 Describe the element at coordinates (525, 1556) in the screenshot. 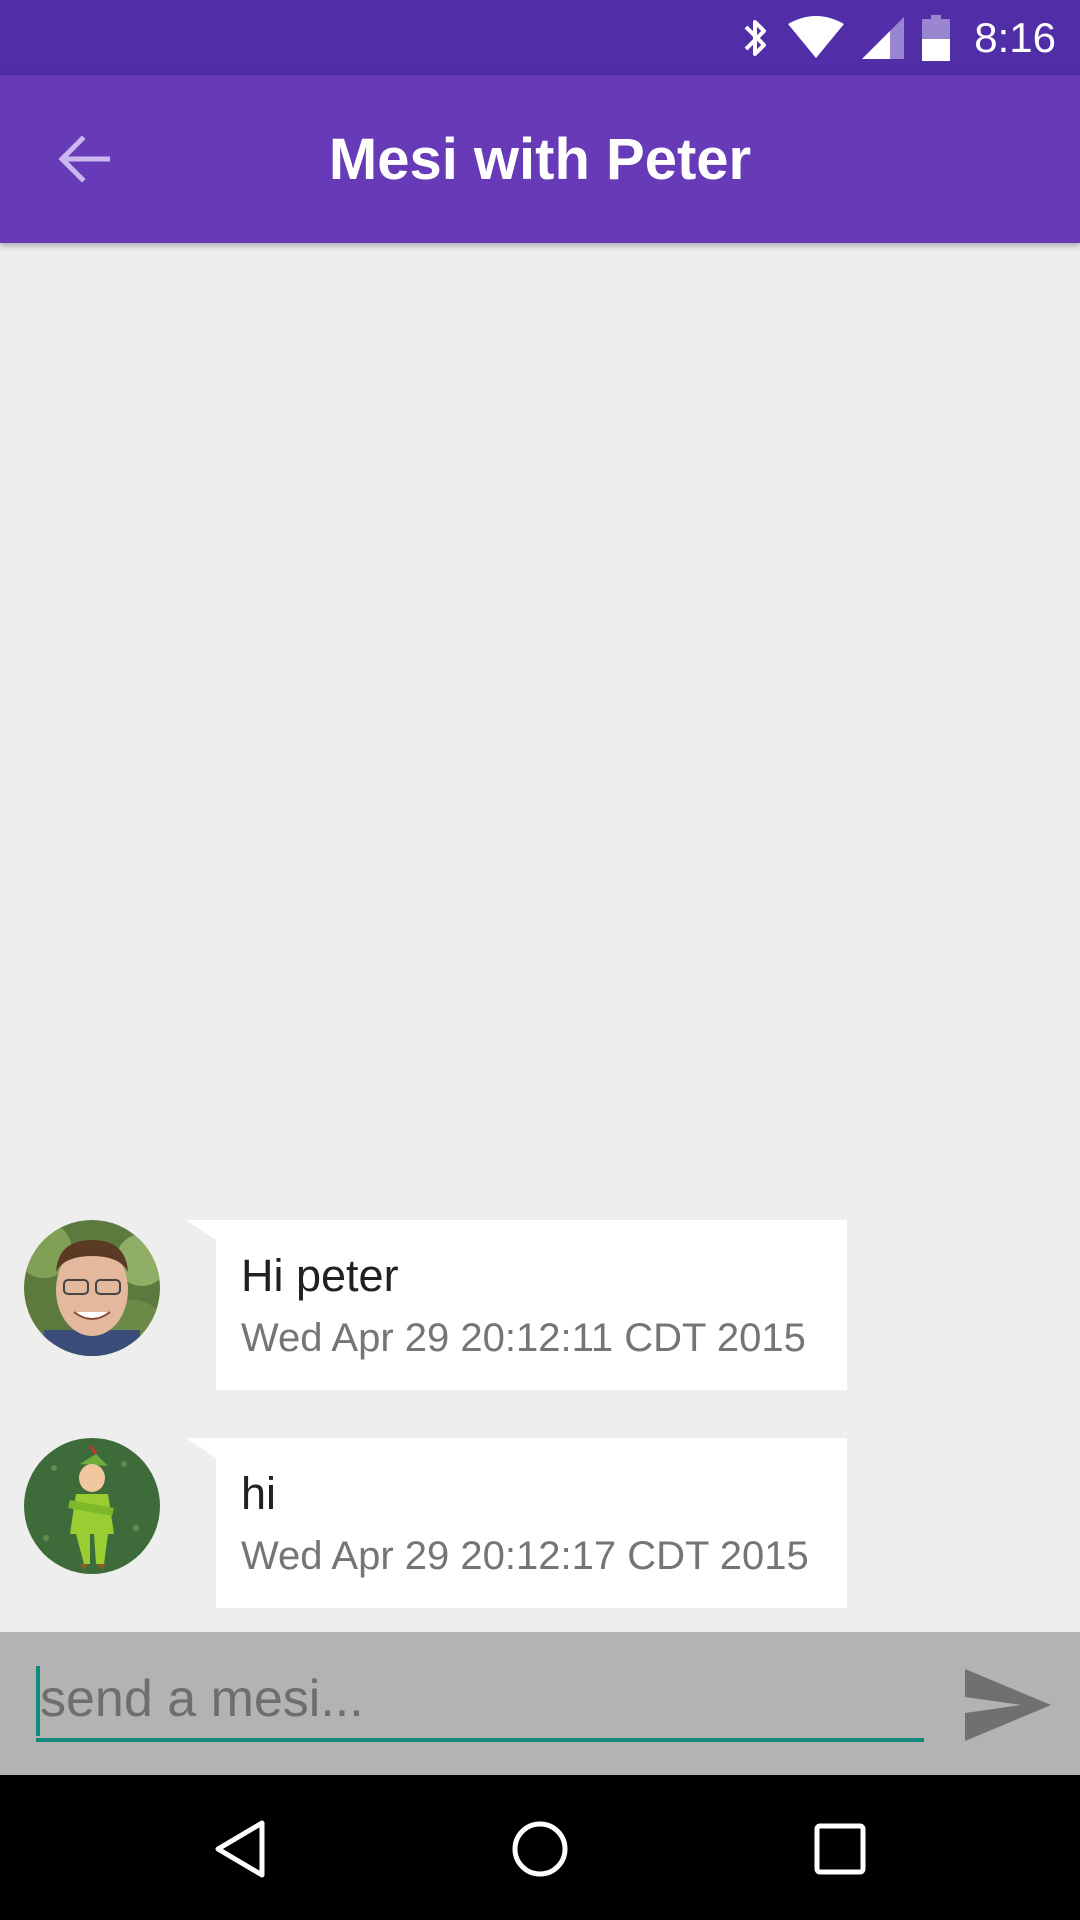

I see `message-timestamp: Wed Apr 29 20:12:17 CDT 2015` at that location.